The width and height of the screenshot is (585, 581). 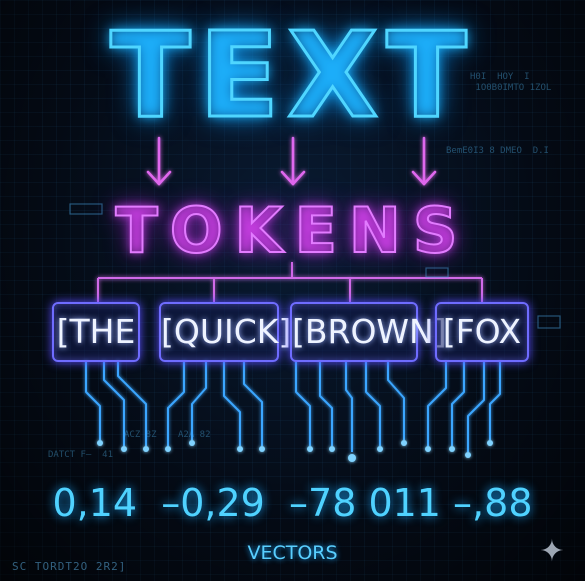 What do you see at coordinates (292, 503) in the screenshot?
I see `vector-values: 0,14 –0,29 –78 011 –,88` at bounding box center [292, 503].